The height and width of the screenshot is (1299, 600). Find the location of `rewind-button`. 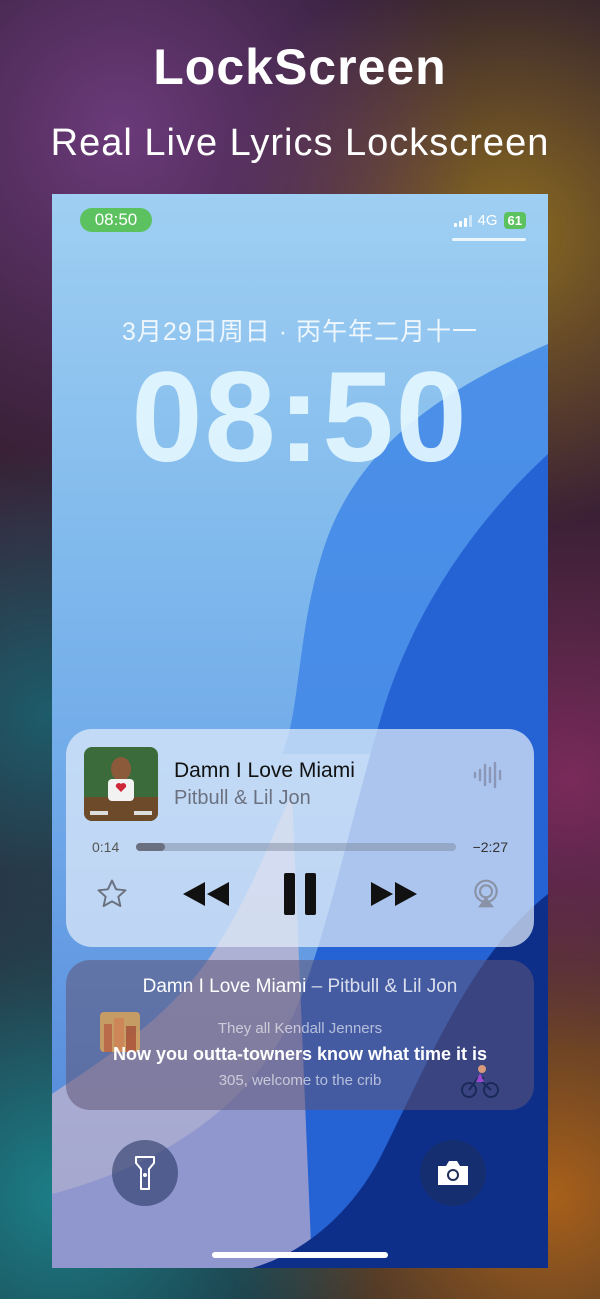

rewind-button is located at coordinates (206, 894).